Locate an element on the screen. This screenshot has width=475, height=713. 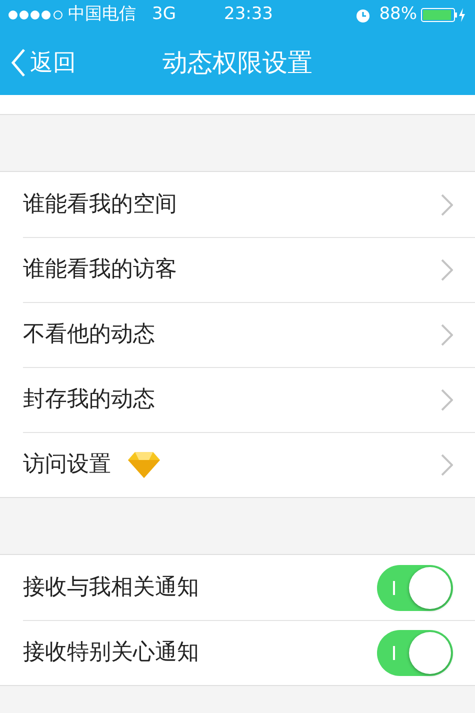
menu-item: 不看他的动态 is located at coordinates (237, 334).